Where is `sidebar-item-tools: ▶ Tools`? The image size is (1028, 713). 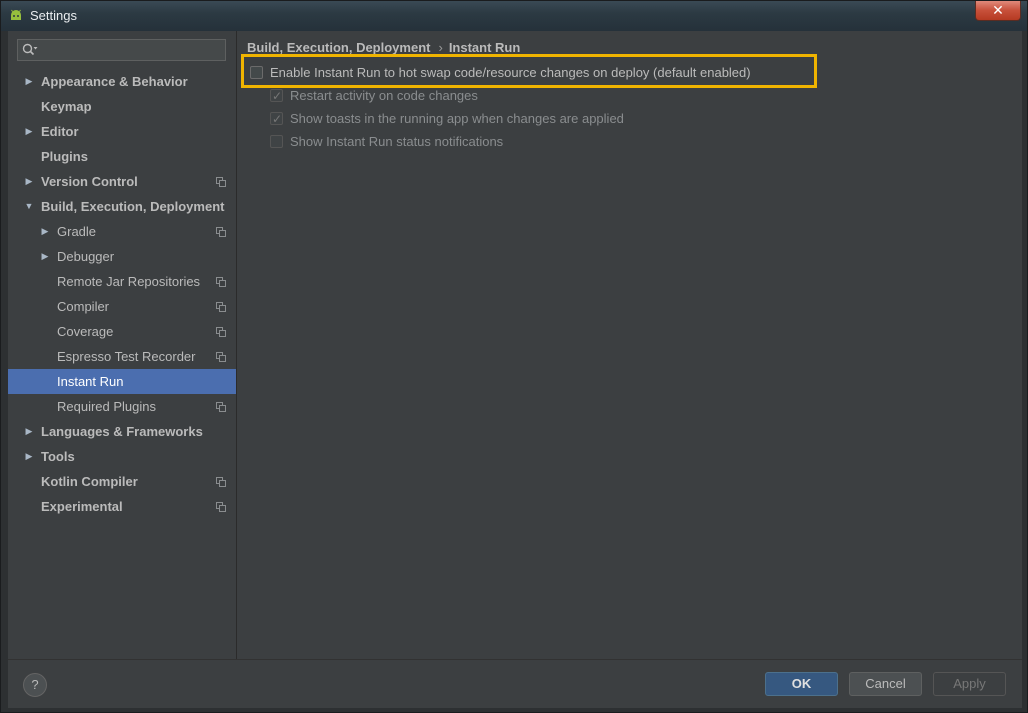
sidebar-item-tools: ▶ Tools is located at coordinates (122, 456).